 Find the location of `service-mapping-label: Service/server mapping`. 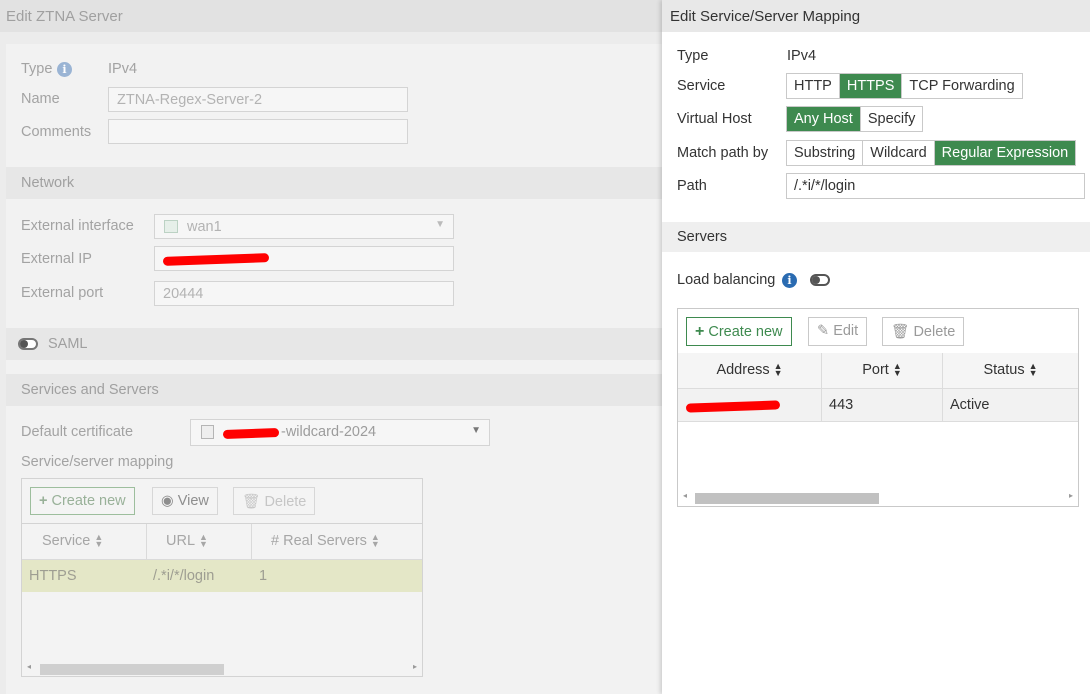

service-mapping-label: Service/server mapping is located at coordinates (97, 462).